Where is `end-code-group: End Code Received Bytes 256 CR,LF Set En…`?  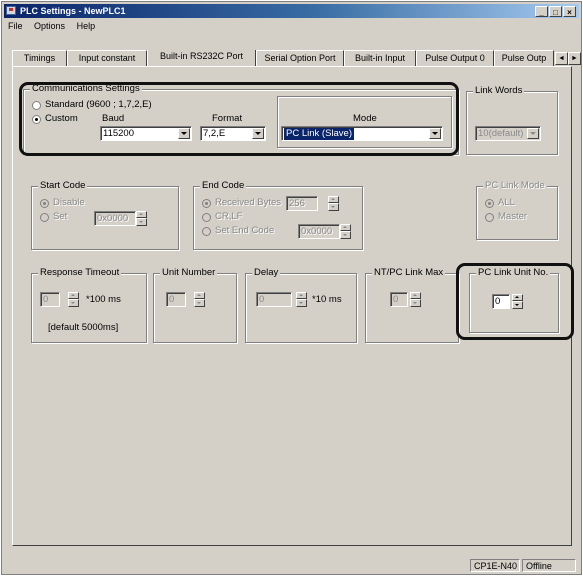 end-code-group: End Code Received Bytes 256 CR,LF Set En… is located at coordinates (278, 215).